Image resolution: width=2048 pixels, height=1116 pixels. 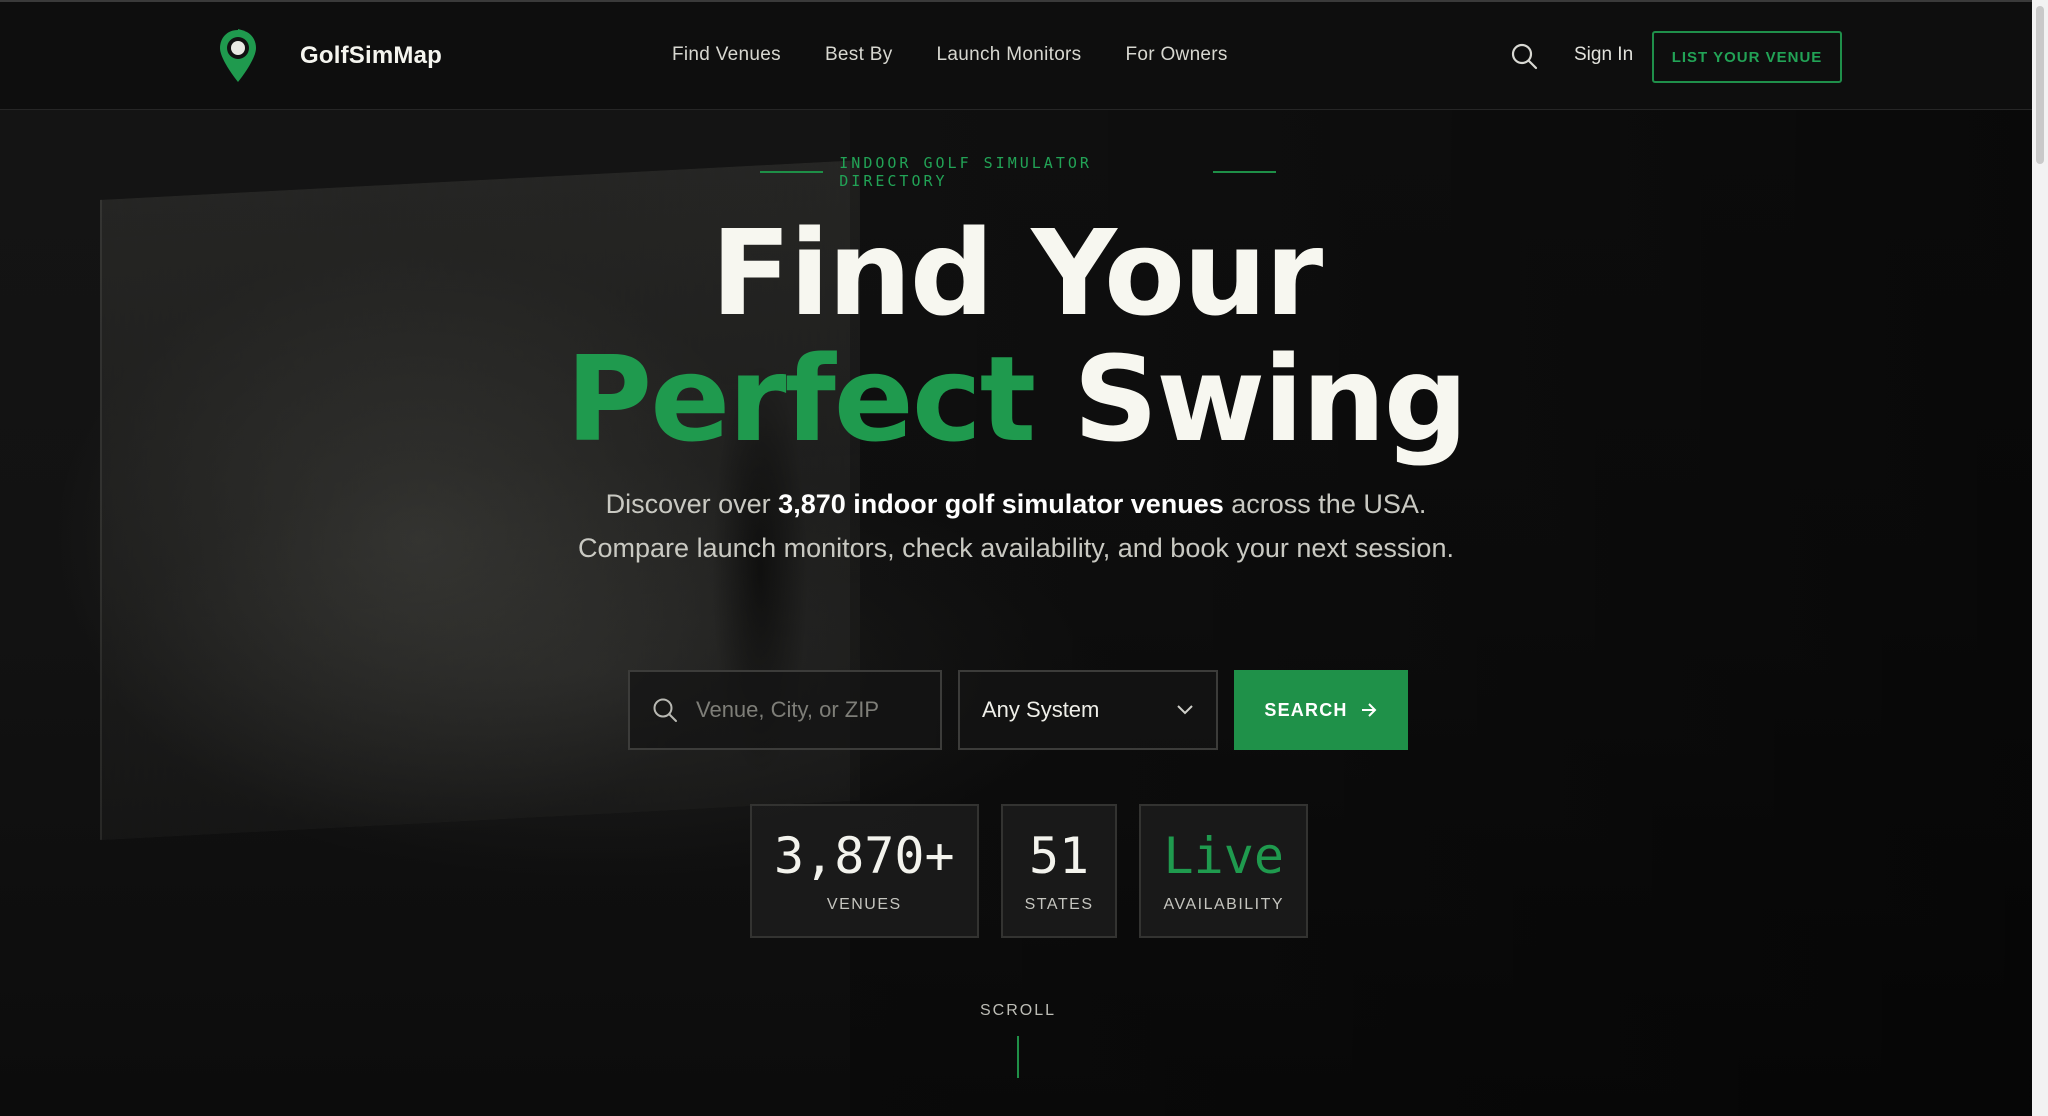 What do you see at coordinates (1018, 1057) in the screenshot?
I see `scroll-line` at bounding box center [1018, 1057].